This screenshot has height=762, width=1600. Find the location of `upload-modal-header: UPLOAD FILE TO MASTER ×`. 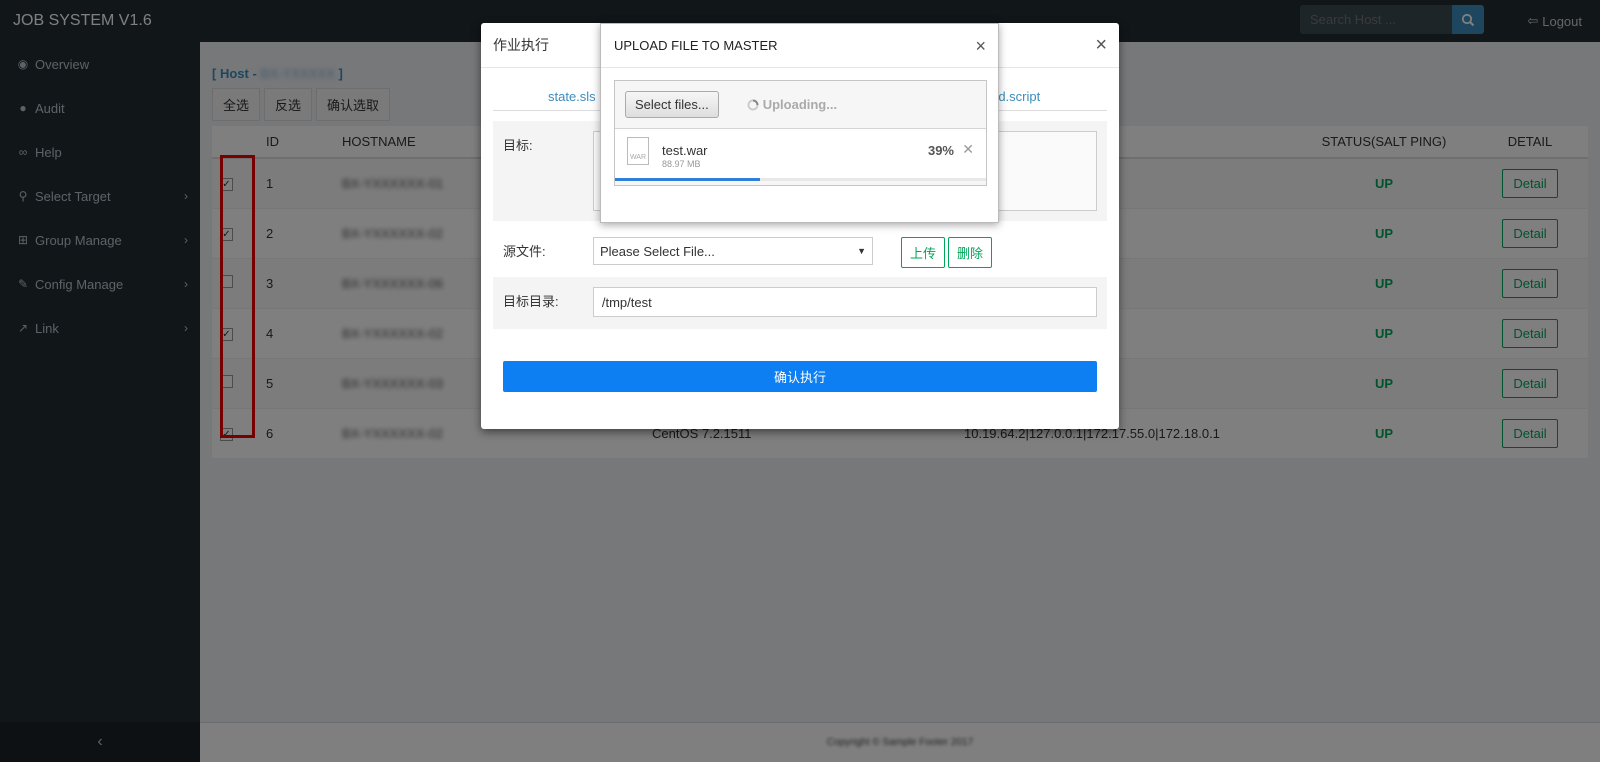

upload-modal-header: UPLOAD FILE TO MASTER × is located at coordinates (799, 46).